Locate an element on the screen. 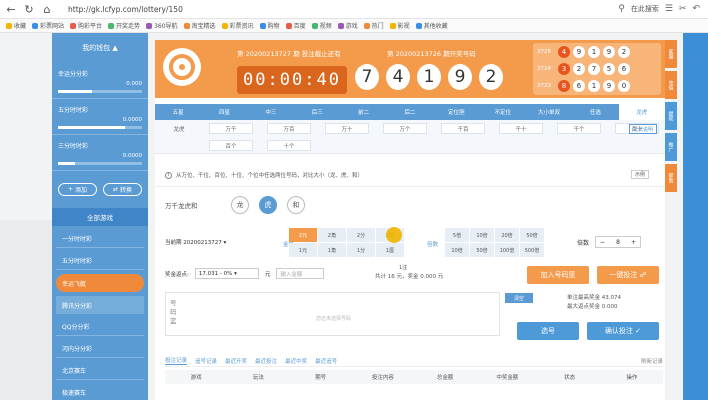 This screenshot has height=400, width=708. records-tab: 最近投注 is located at coordinates (266, 361).